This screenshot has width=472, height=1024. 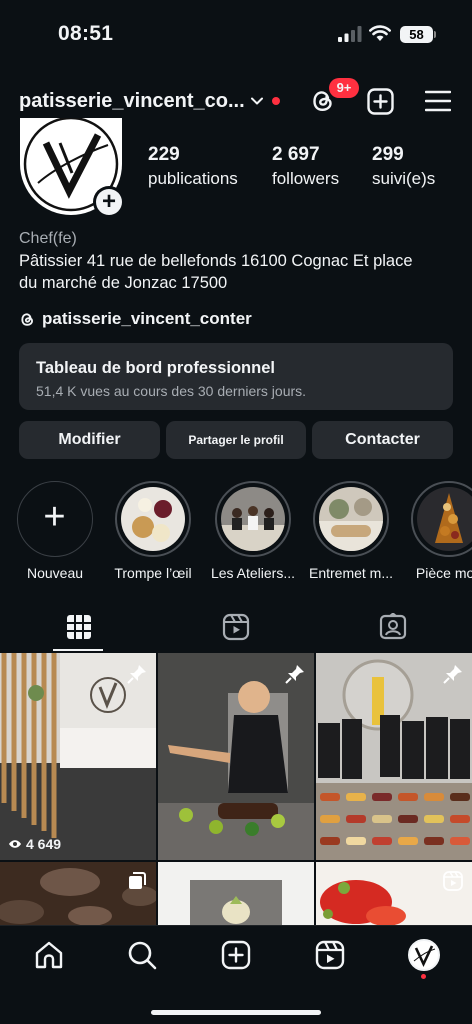 I want to click on tab-tagged-icon, so click(x=393, y=627).